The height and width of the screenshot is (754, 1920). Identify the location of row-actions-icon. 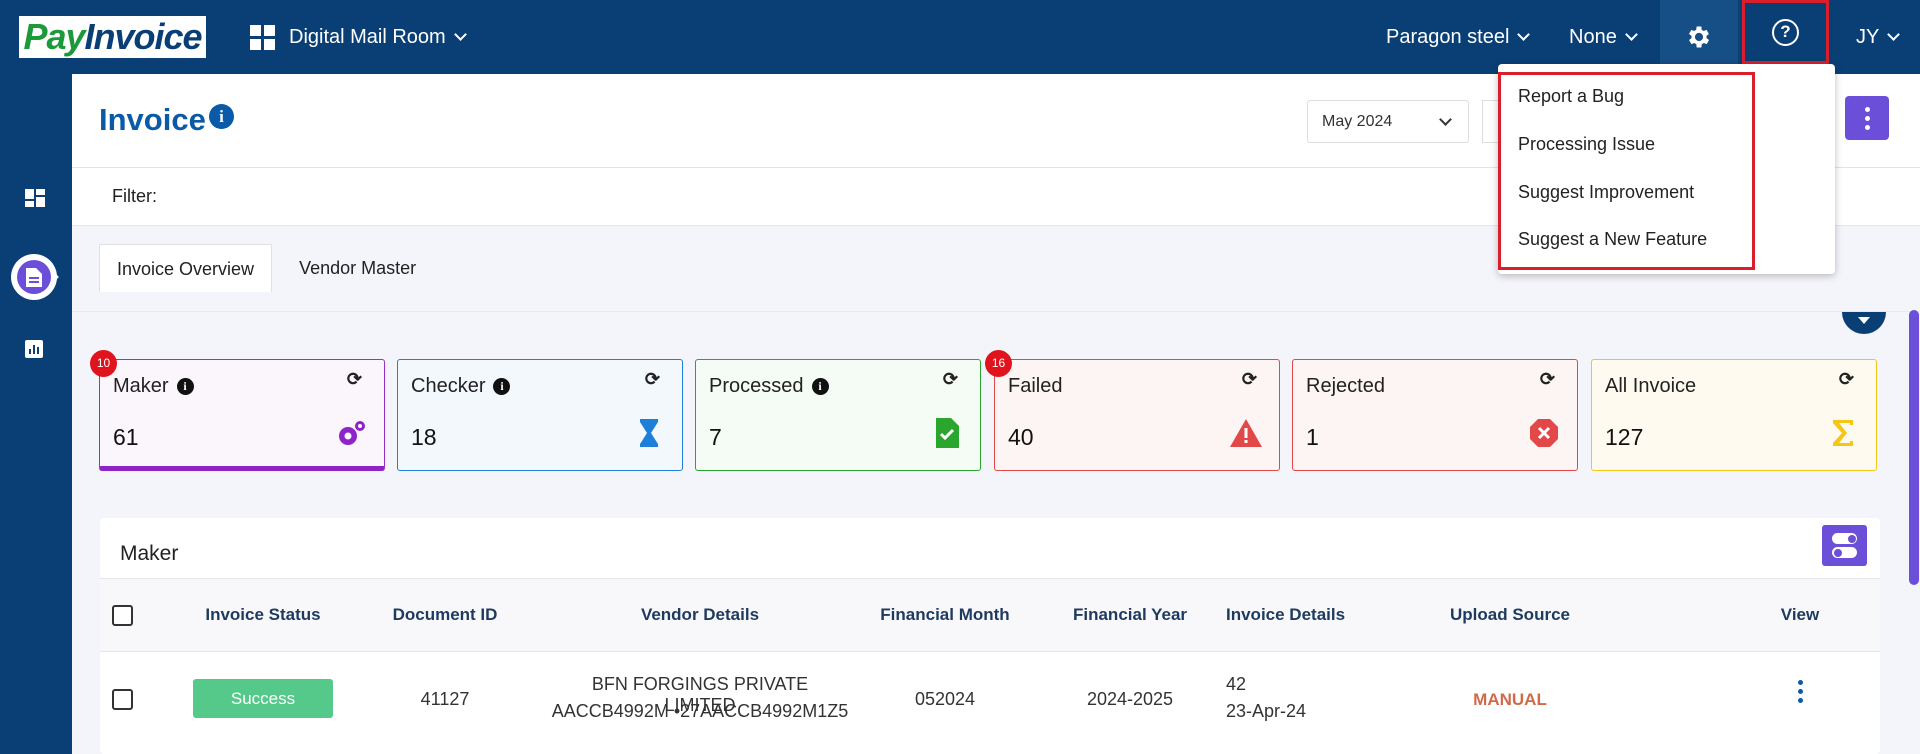
(1800, 691).